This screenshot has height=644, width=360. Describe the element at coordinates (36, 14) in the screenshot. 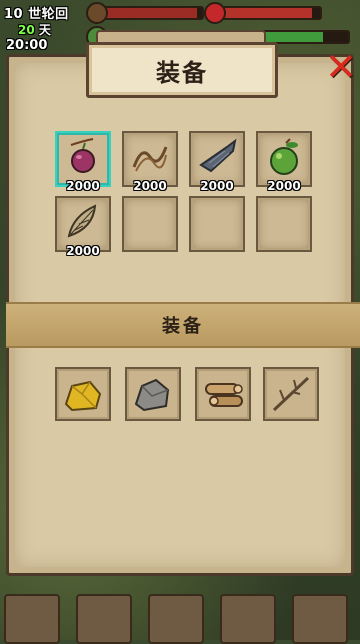

I see `cycle-counter: 10 世轮回` at that location.